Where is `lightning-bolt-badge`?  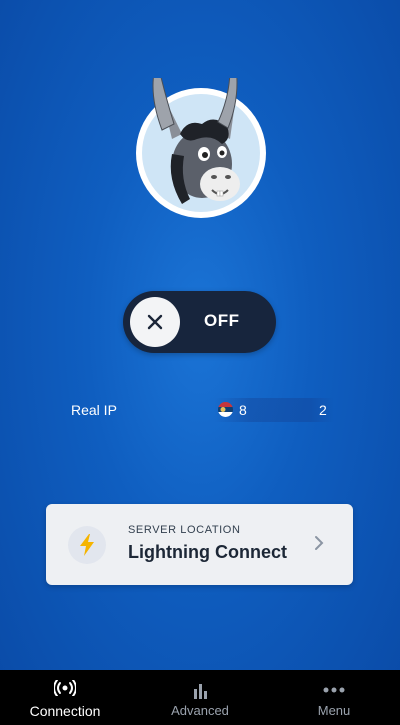
lightning-bolt-badge is located at coordinates (87, 545).